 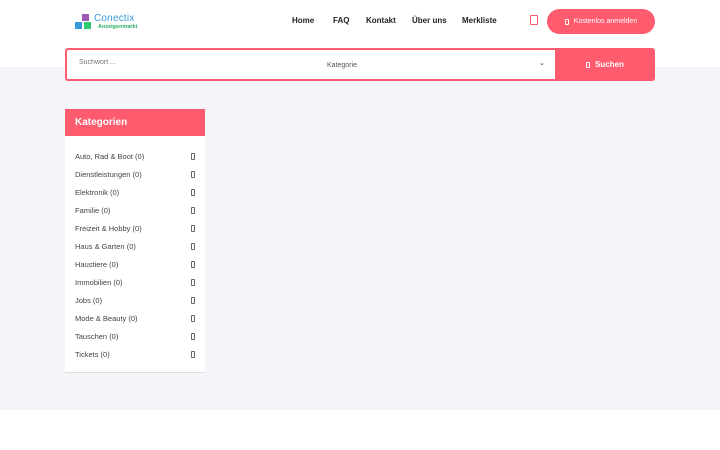 What do you see at coordinates (135, 354) in the screenshot?
I see `category-item: Tickets (0)` at bounding box center [135, 354].